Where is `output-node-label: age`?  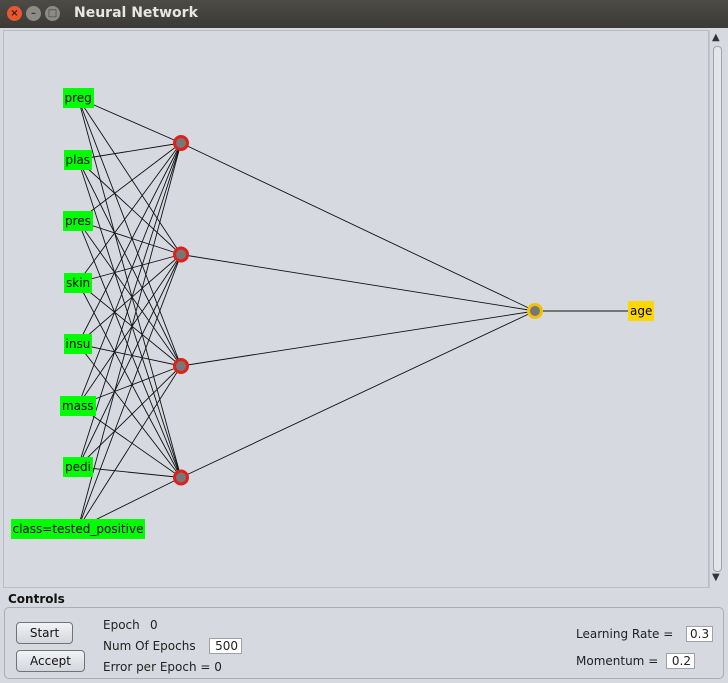
output-node-label: age is located at coordinates (641, 311).